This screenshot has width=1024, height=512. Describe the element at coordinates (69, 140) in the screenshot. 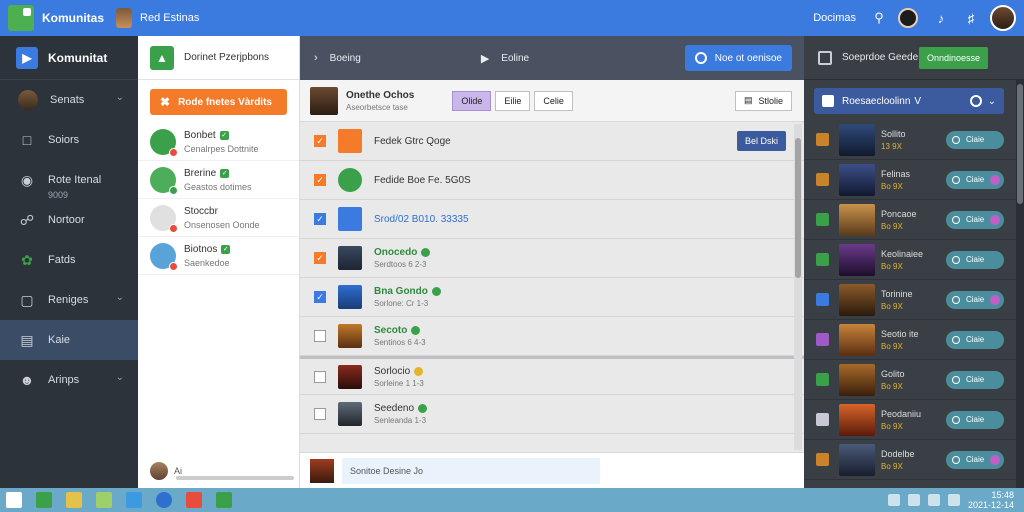

I see `nav-item-soiors: □ Soiors` at that location.